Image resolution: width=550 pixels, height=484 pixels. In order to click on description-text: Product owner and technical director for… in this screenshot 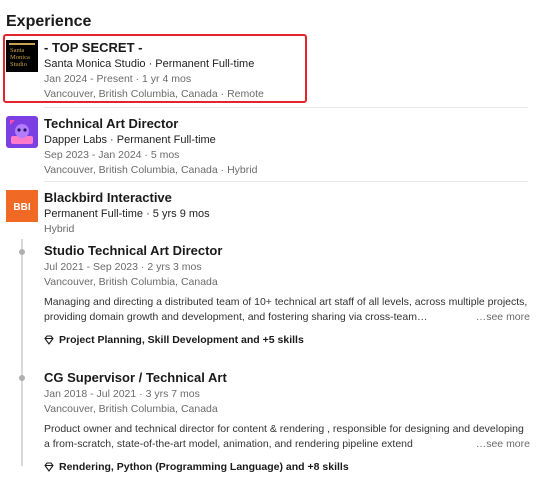, I will do `click(284, 436)`.